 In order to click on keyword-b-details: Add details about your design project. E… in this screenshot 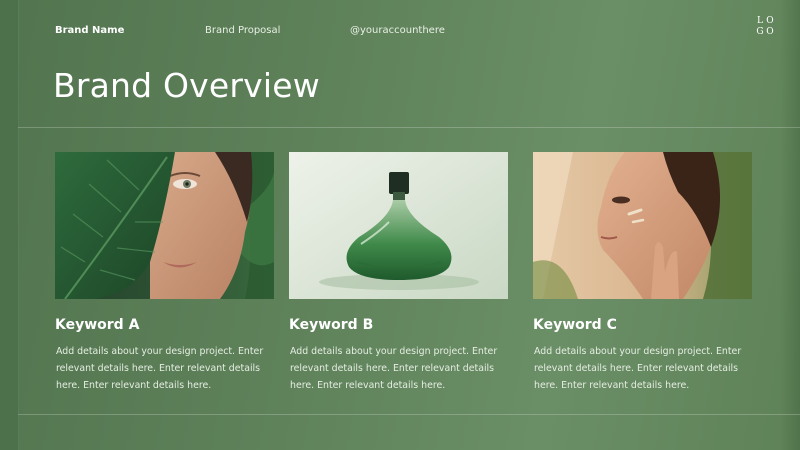, I will do `click(394, 368)`.